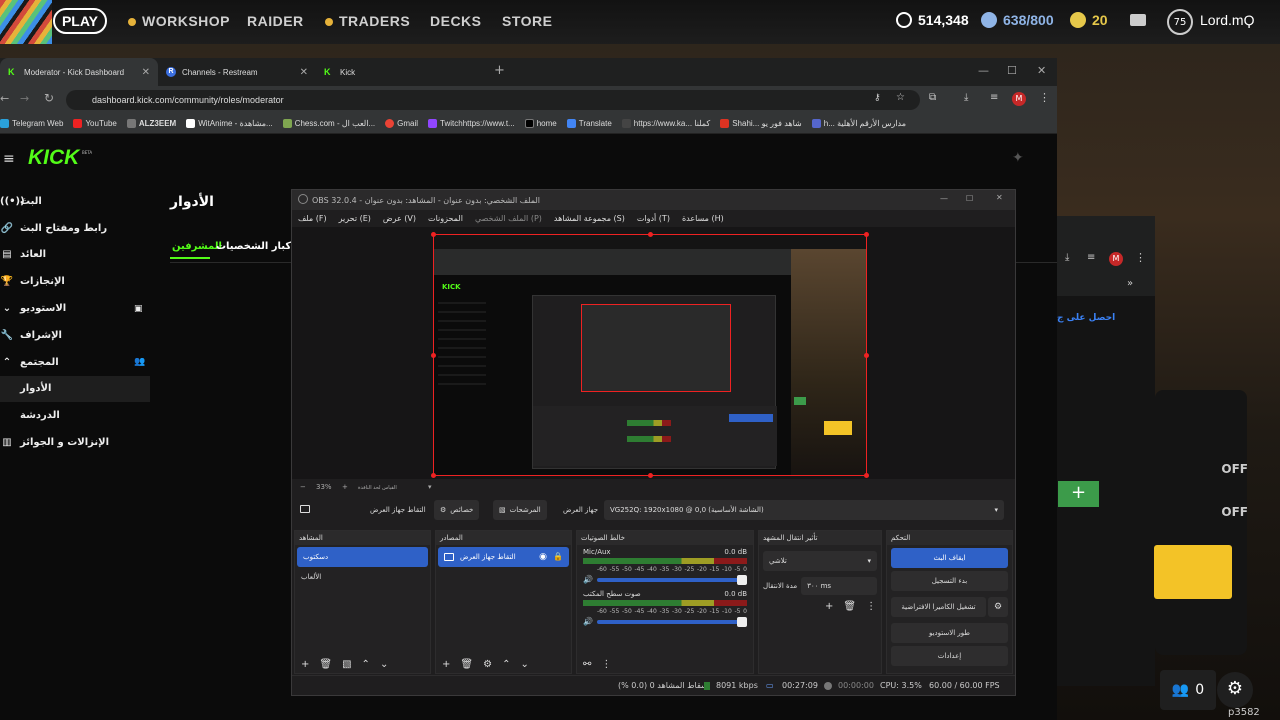 This screenshot has height=720, width=1280. What do you see at coordinates (969, 198) in the screenshot?
I see `maximize-icon: ☐` at bounding box center [969, 198].